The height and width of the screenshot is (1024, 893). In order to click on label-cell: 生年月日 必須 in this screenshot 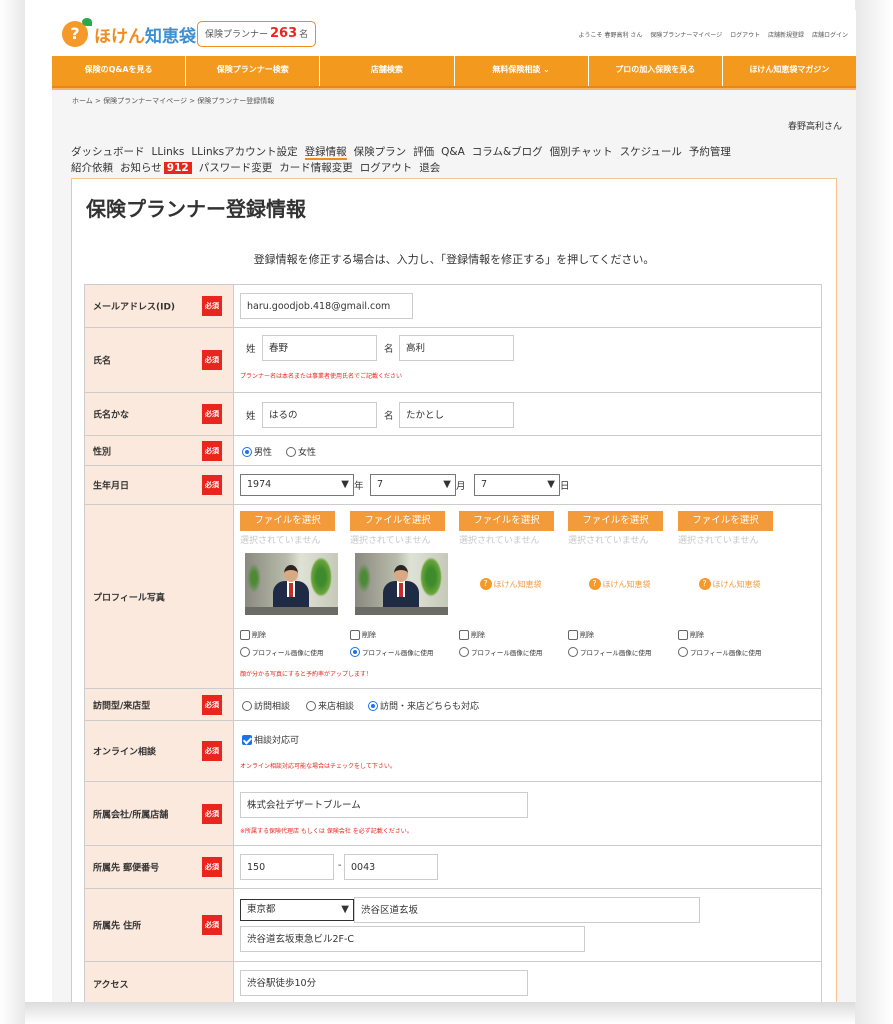, I will do `click(159, 485)`.